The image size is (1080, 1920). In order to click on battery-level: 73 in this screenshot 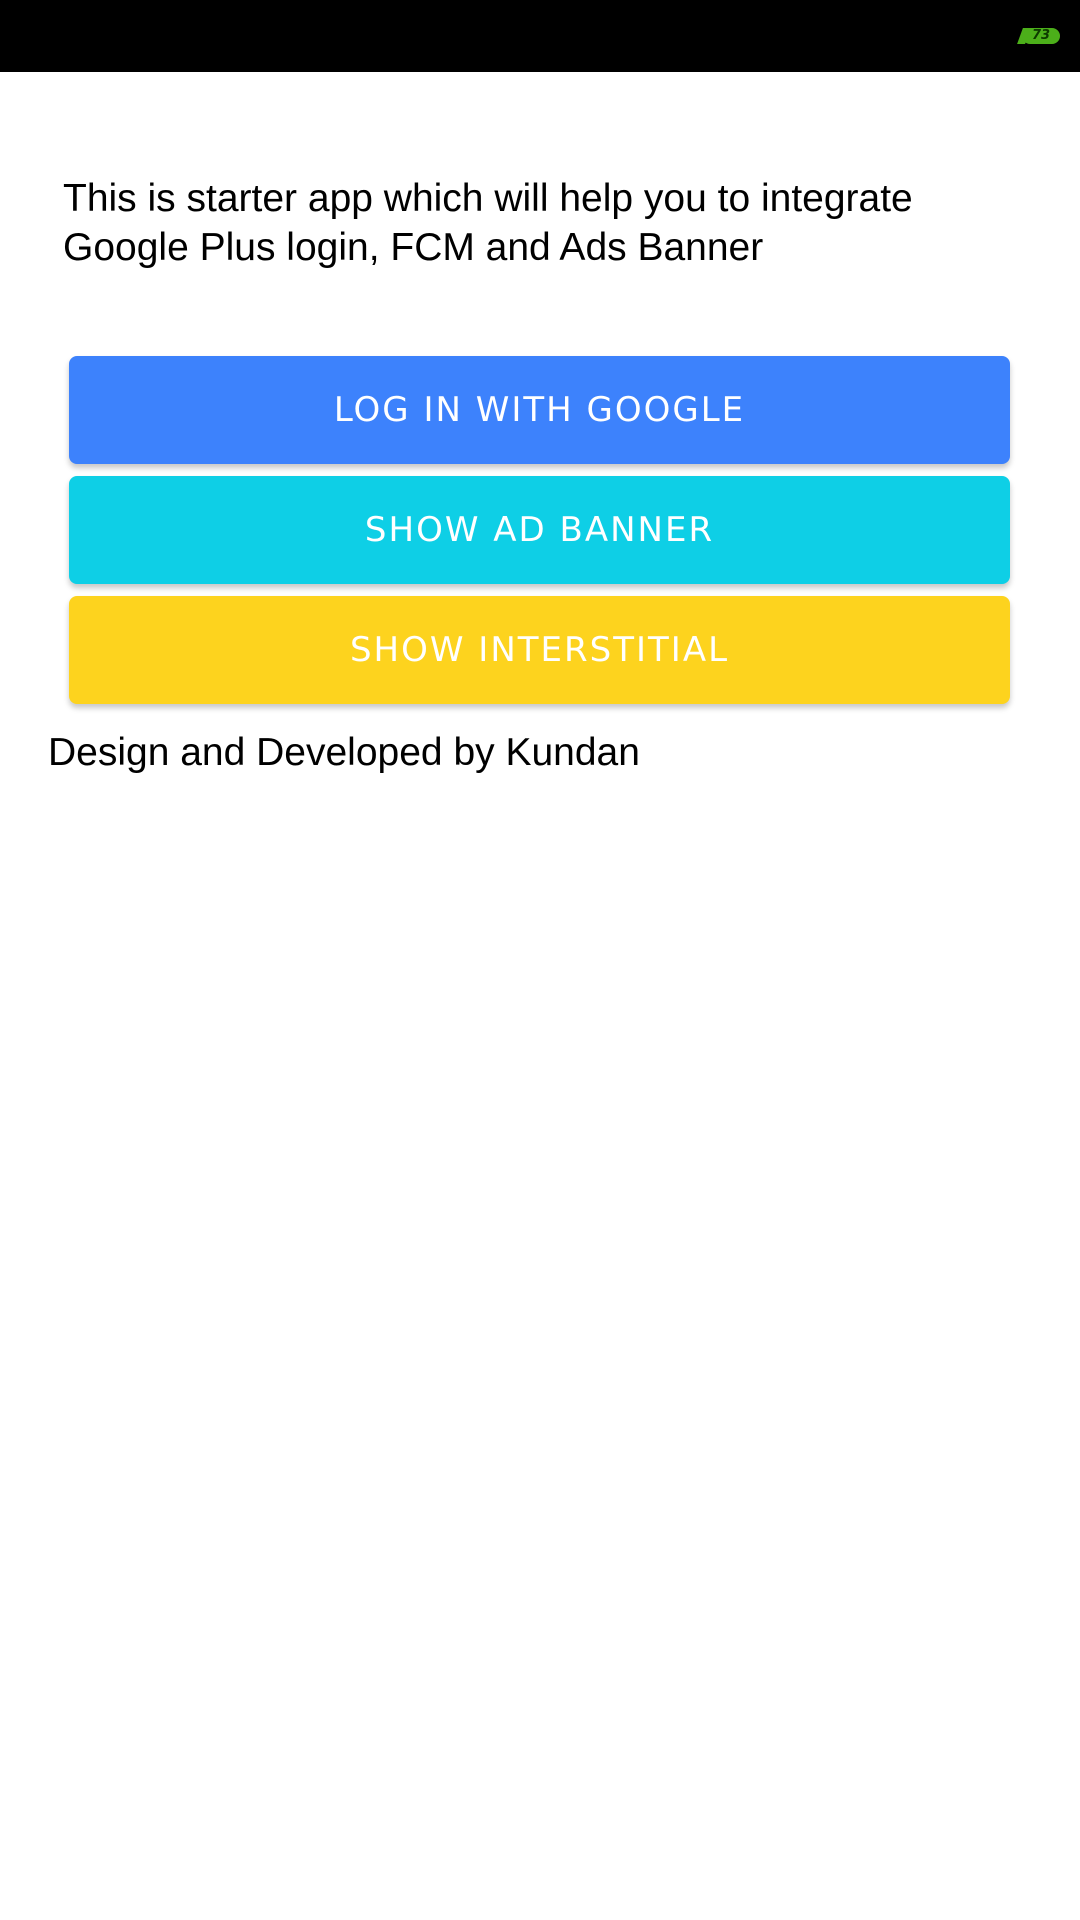, I will do `click(1041, 35)`.